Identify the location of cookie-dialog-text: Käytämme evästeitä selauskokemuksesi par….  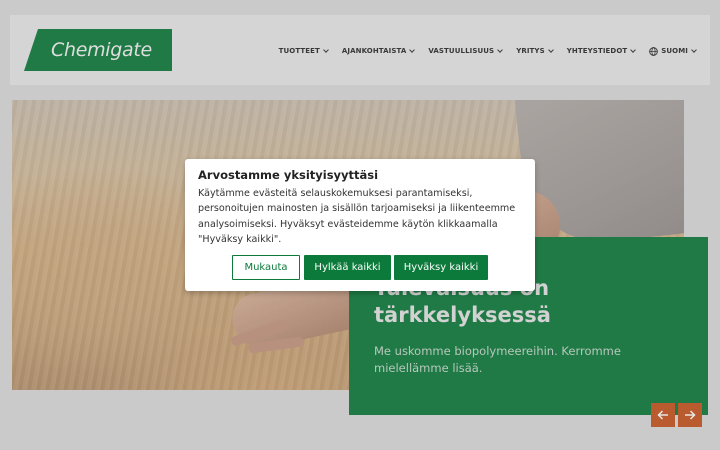
(357, 216).